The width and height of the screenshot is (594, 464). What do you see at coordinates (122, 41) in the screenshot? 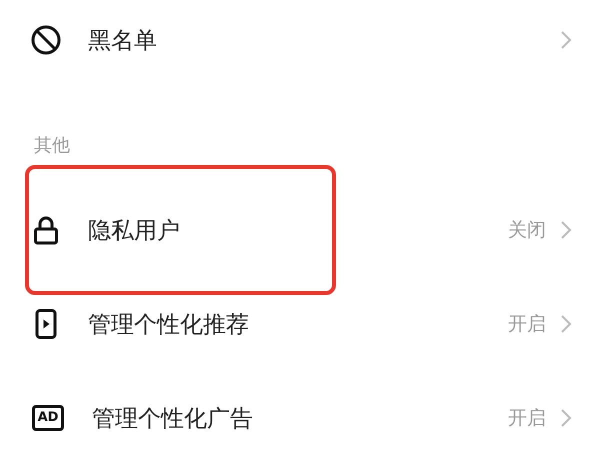
I see `row-label: 黑名单` at bounding box center [122, 41].